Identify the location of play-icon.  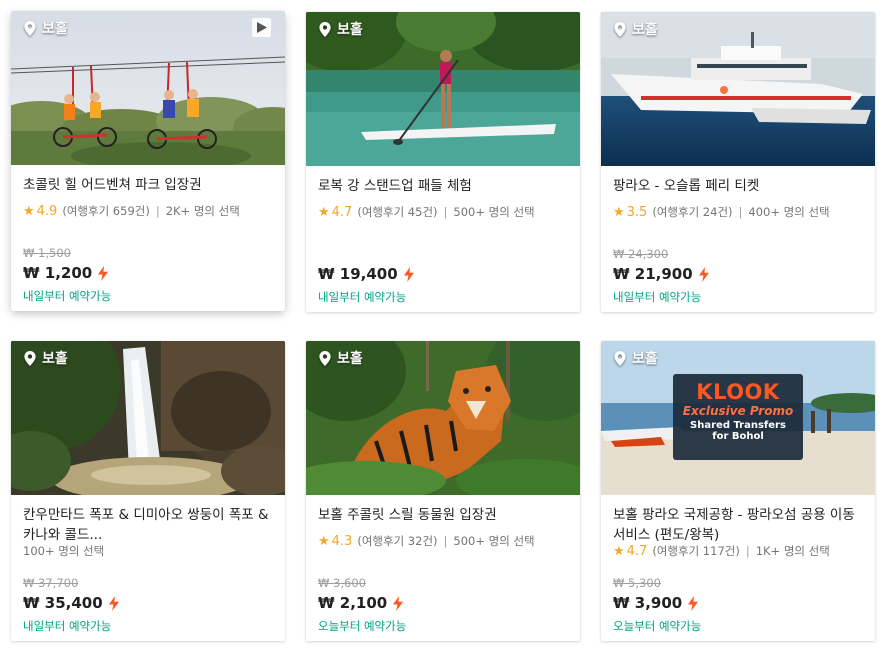
(262, 27).